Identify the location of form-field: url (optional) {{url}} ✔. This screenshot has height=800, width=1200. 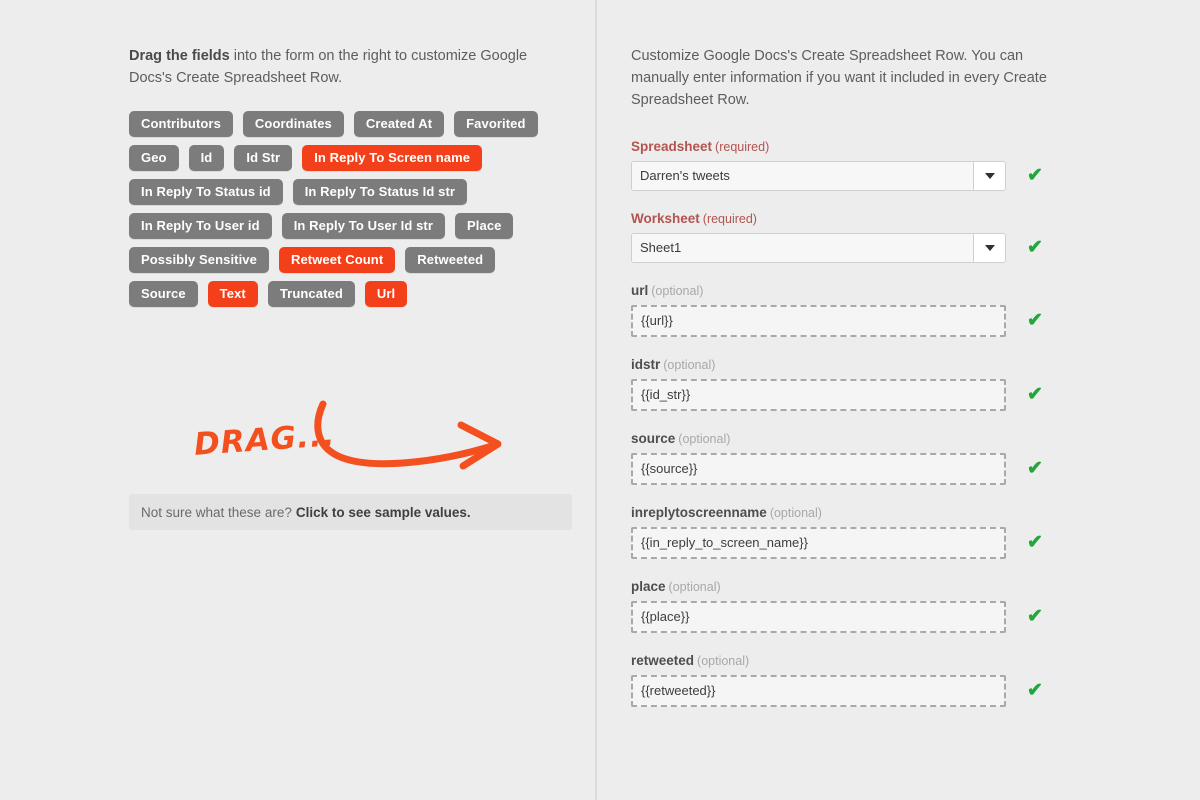
(851, 310).